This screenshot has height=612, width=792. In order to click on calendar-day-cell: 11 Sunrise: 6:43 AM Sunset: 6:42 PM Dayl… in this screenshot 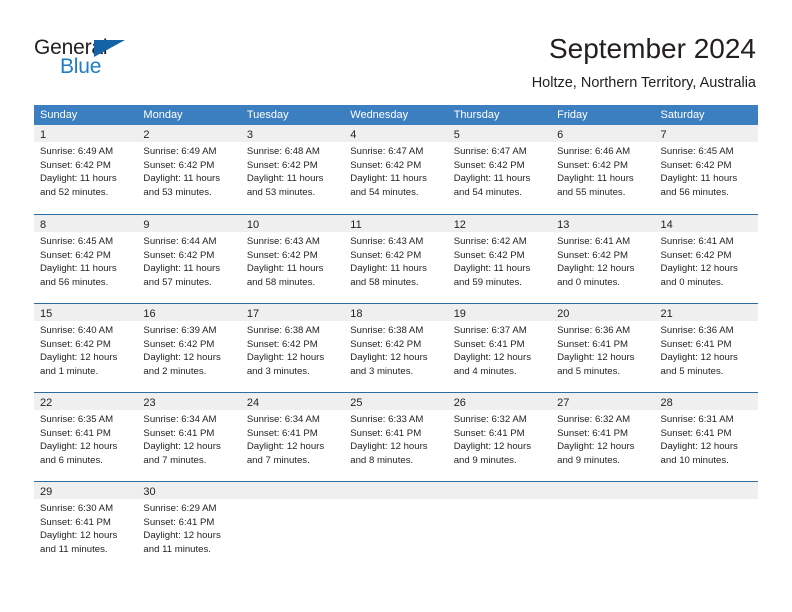, I will do `click(396, 259)`.